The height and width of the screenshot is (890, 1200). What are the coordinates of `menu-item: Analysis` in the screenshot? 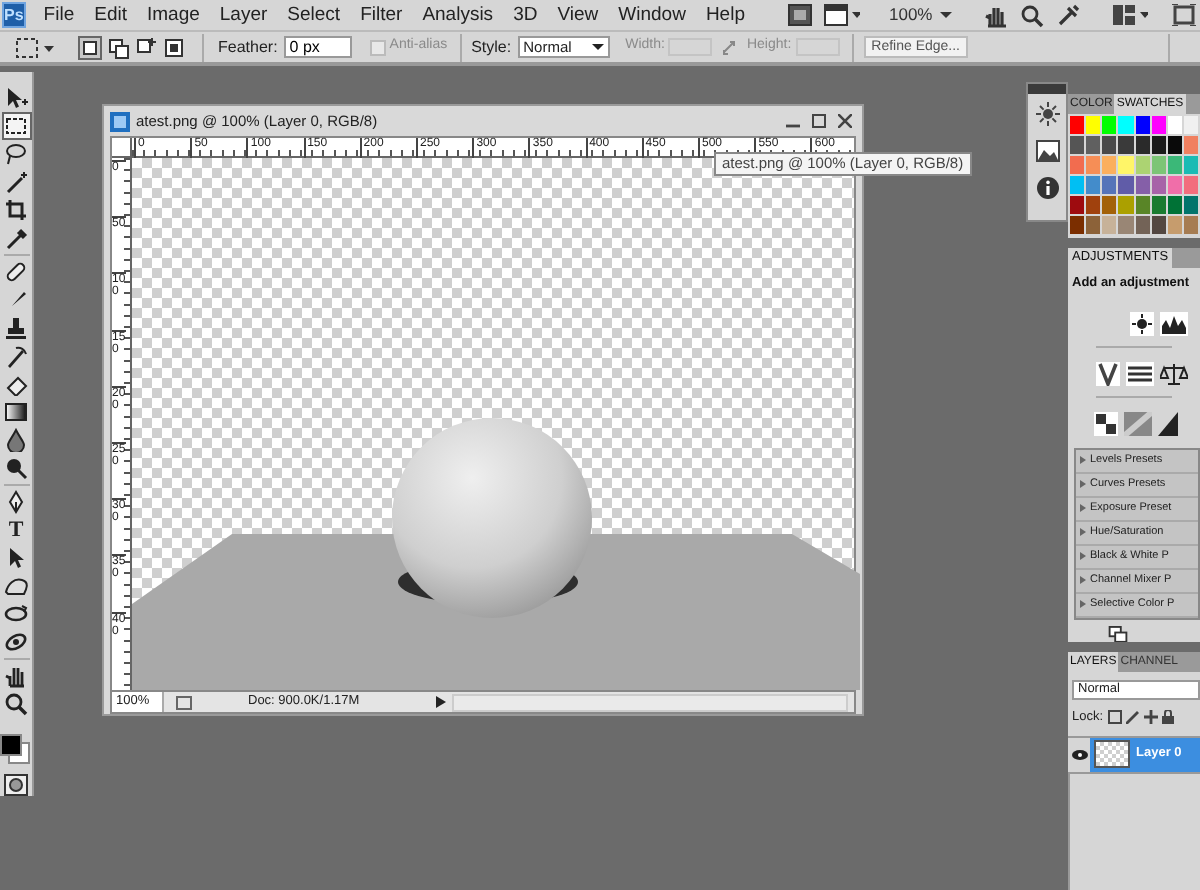 It's located at (458, 15).